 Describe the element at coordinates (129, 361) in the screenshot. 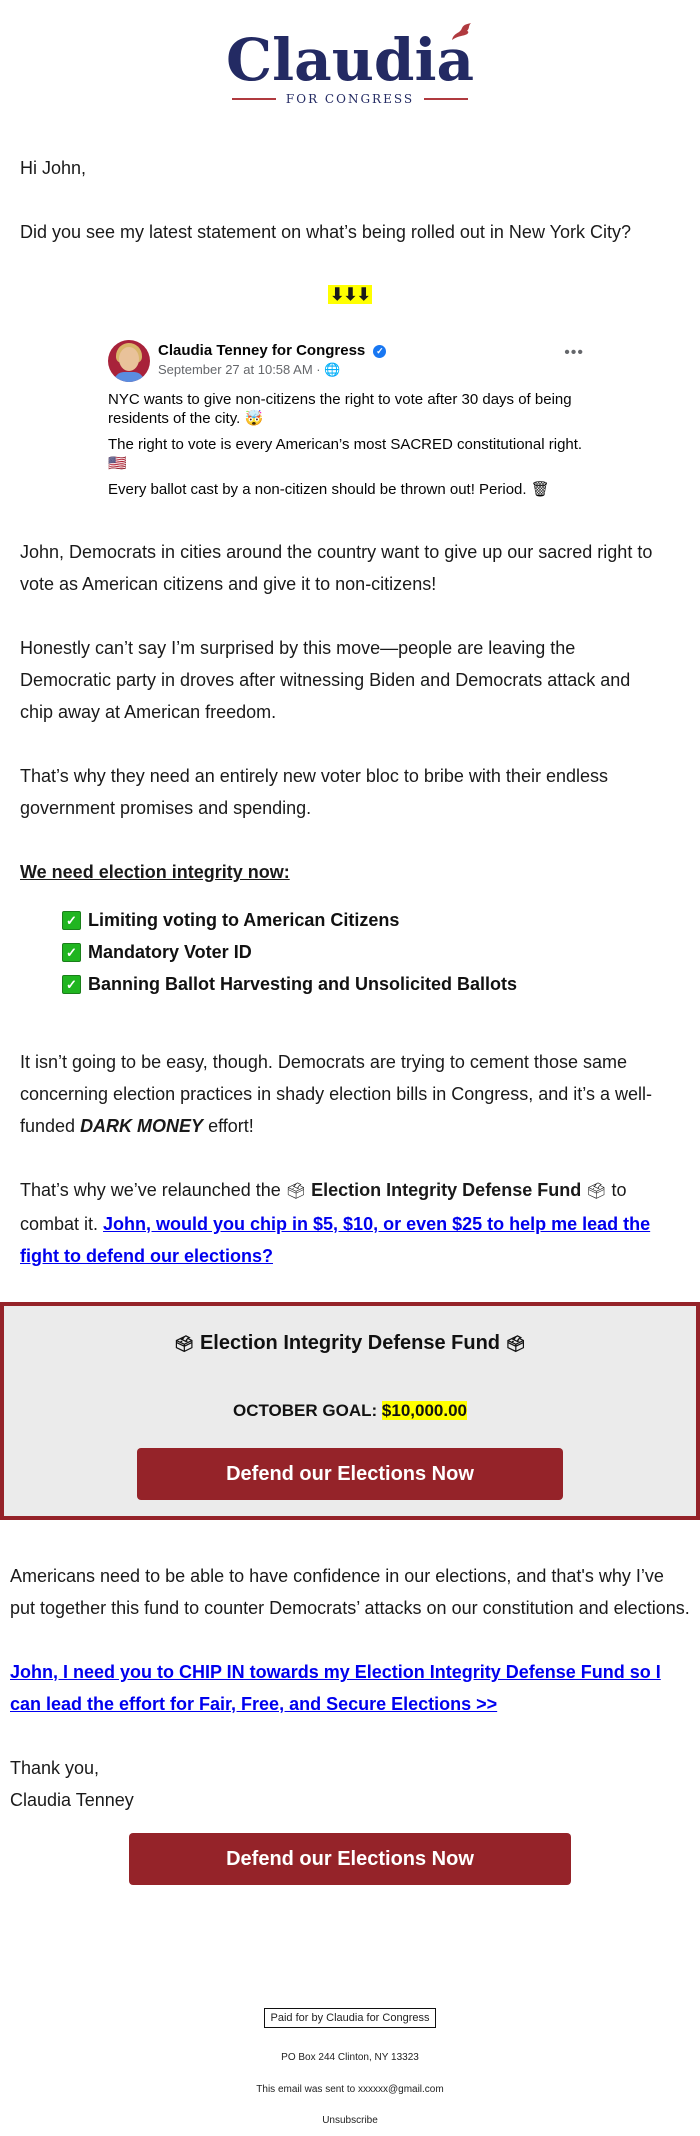

I see `avatar` at that location.